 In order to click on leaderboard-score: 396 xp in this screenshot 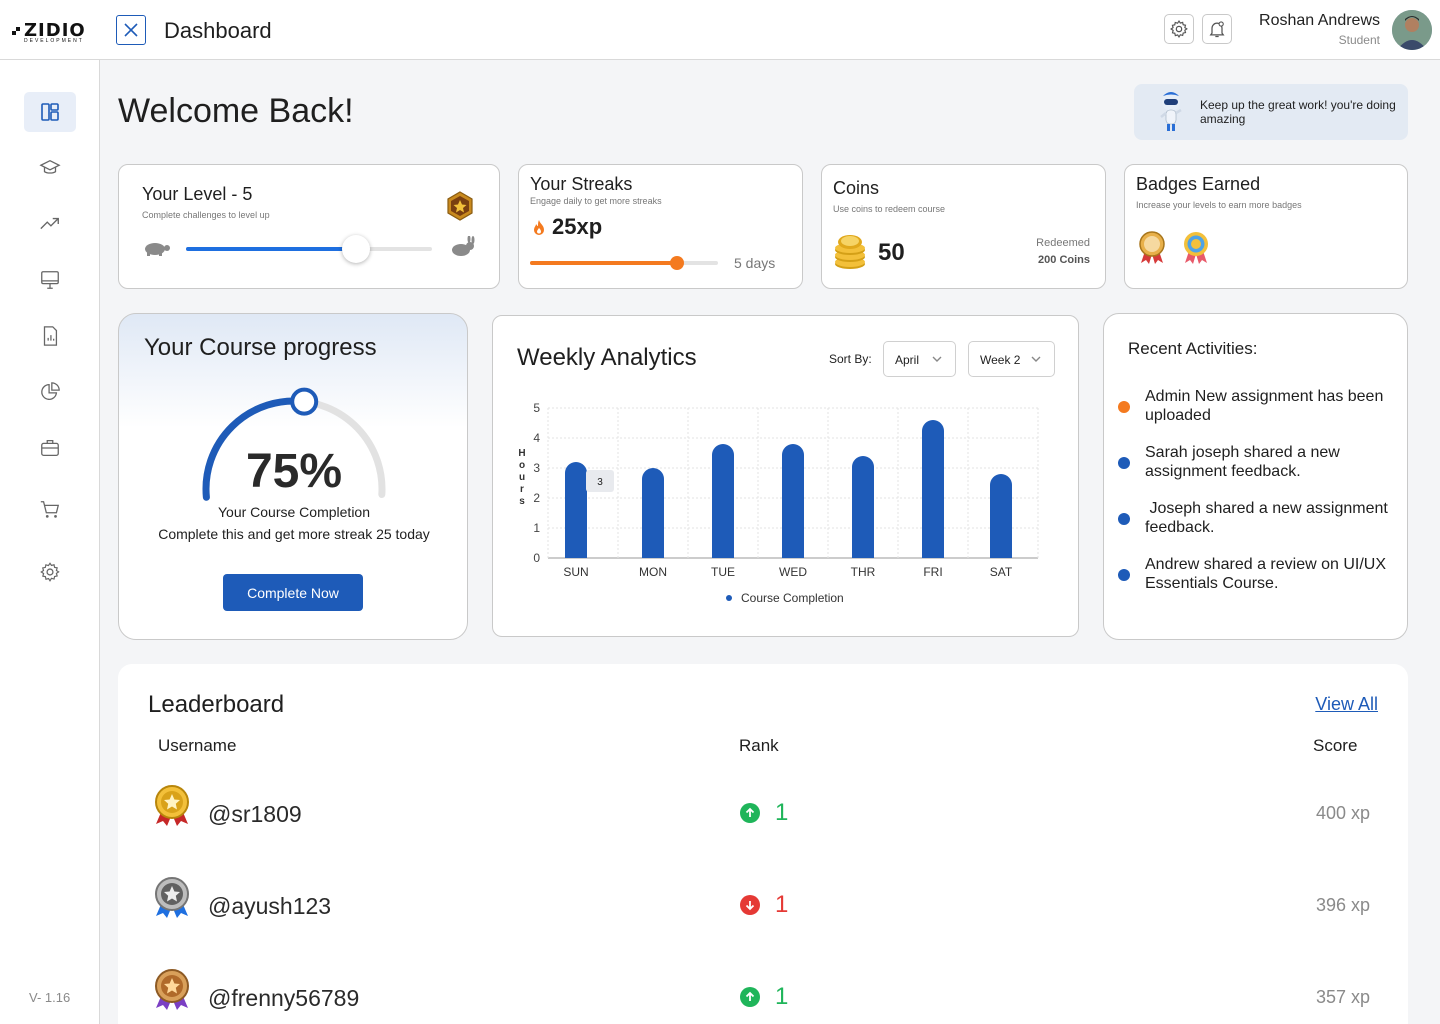, I will do `click(1342, 905)`.